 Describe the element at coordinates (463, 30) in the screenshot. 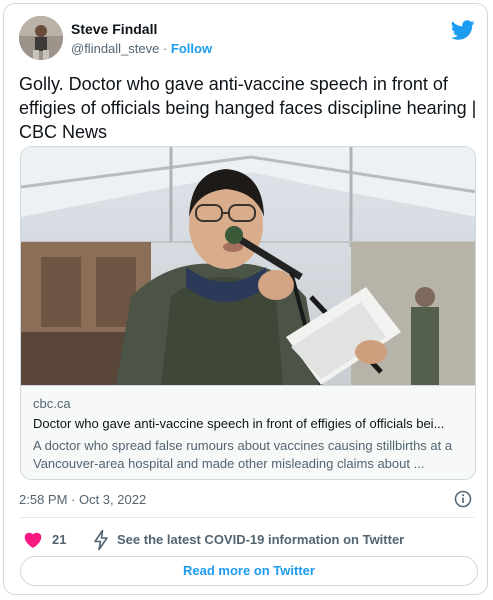

I see `twitter-bird-icon` at that location.